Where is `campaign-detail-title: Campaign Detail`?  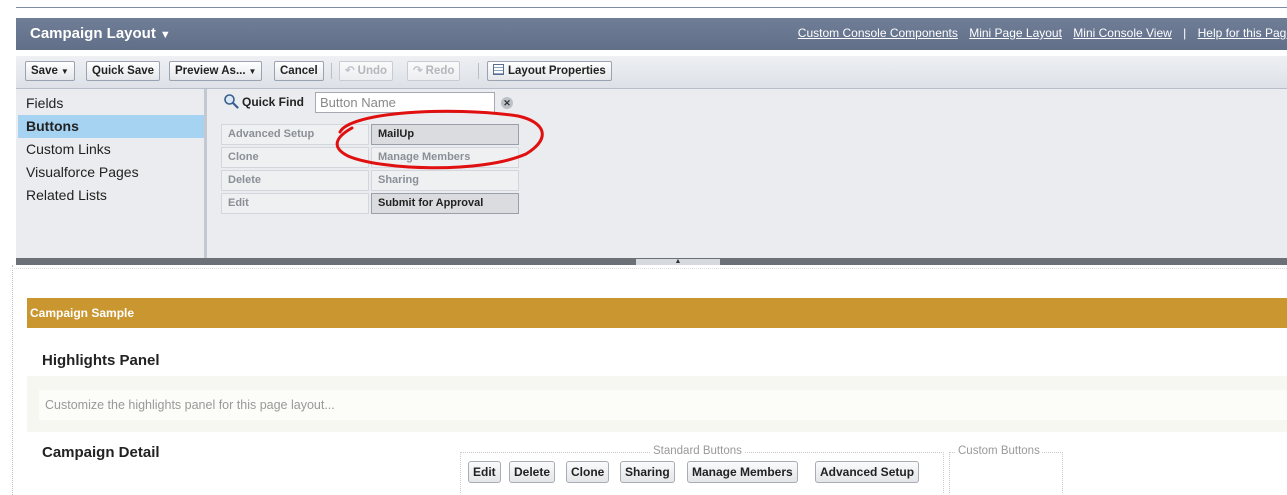 campaign-detail-title: Campaign Detail is located at coordinates (101, 452).